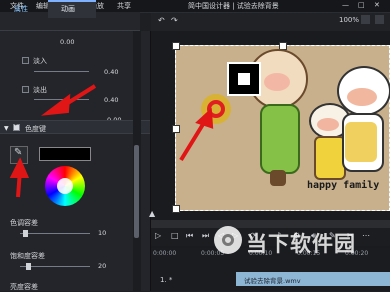  I want to click on arrow-to-chroma-target, so click(193, 140).